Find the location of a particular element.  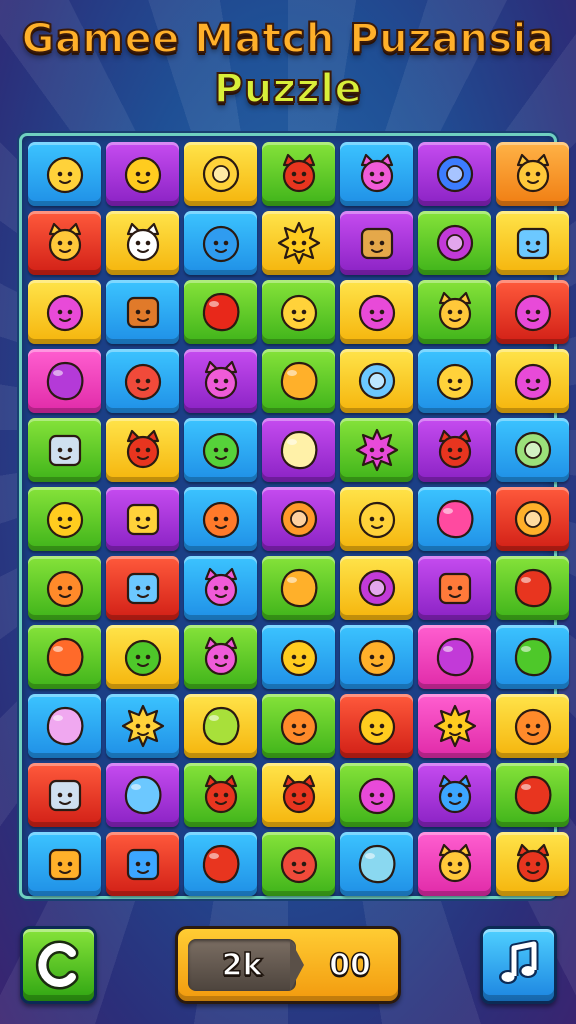

face-green-icon is located at coordinates (142, 658).